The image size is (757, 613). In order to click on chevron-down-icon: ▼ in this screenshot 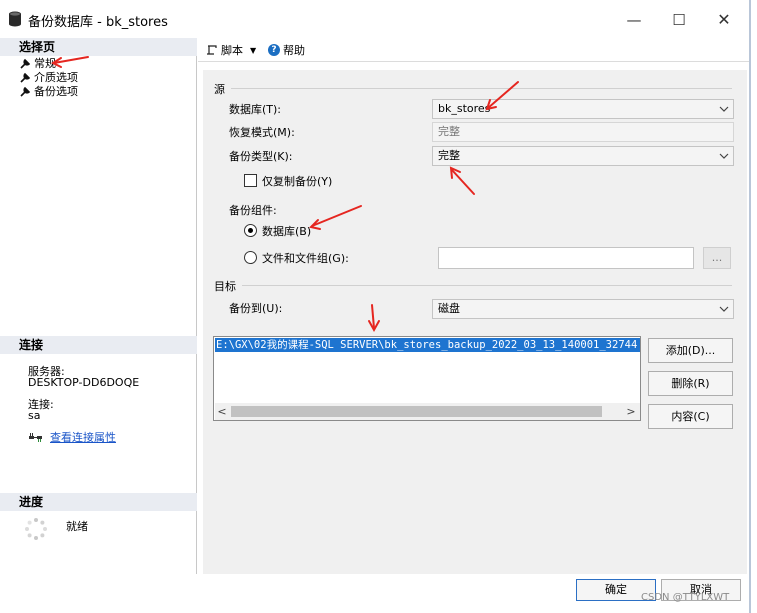, I will do `click(253, 50)`.